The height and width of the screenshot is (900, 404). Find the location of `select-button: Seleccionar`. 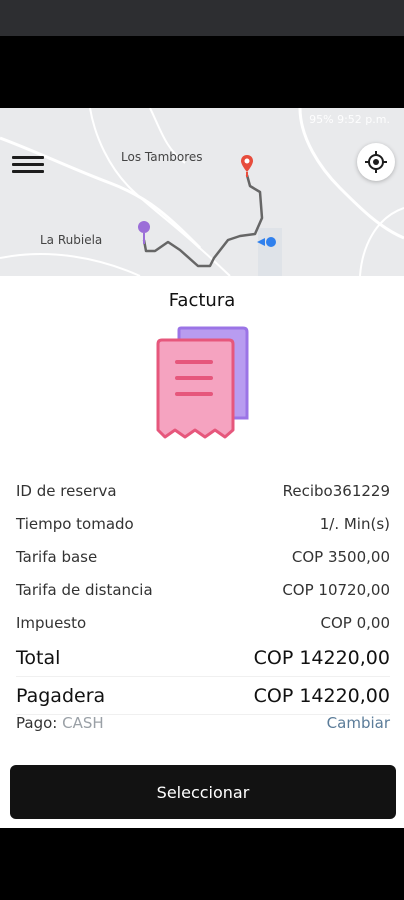

select-button: Seleccionar is located at coordinates (203, 792).